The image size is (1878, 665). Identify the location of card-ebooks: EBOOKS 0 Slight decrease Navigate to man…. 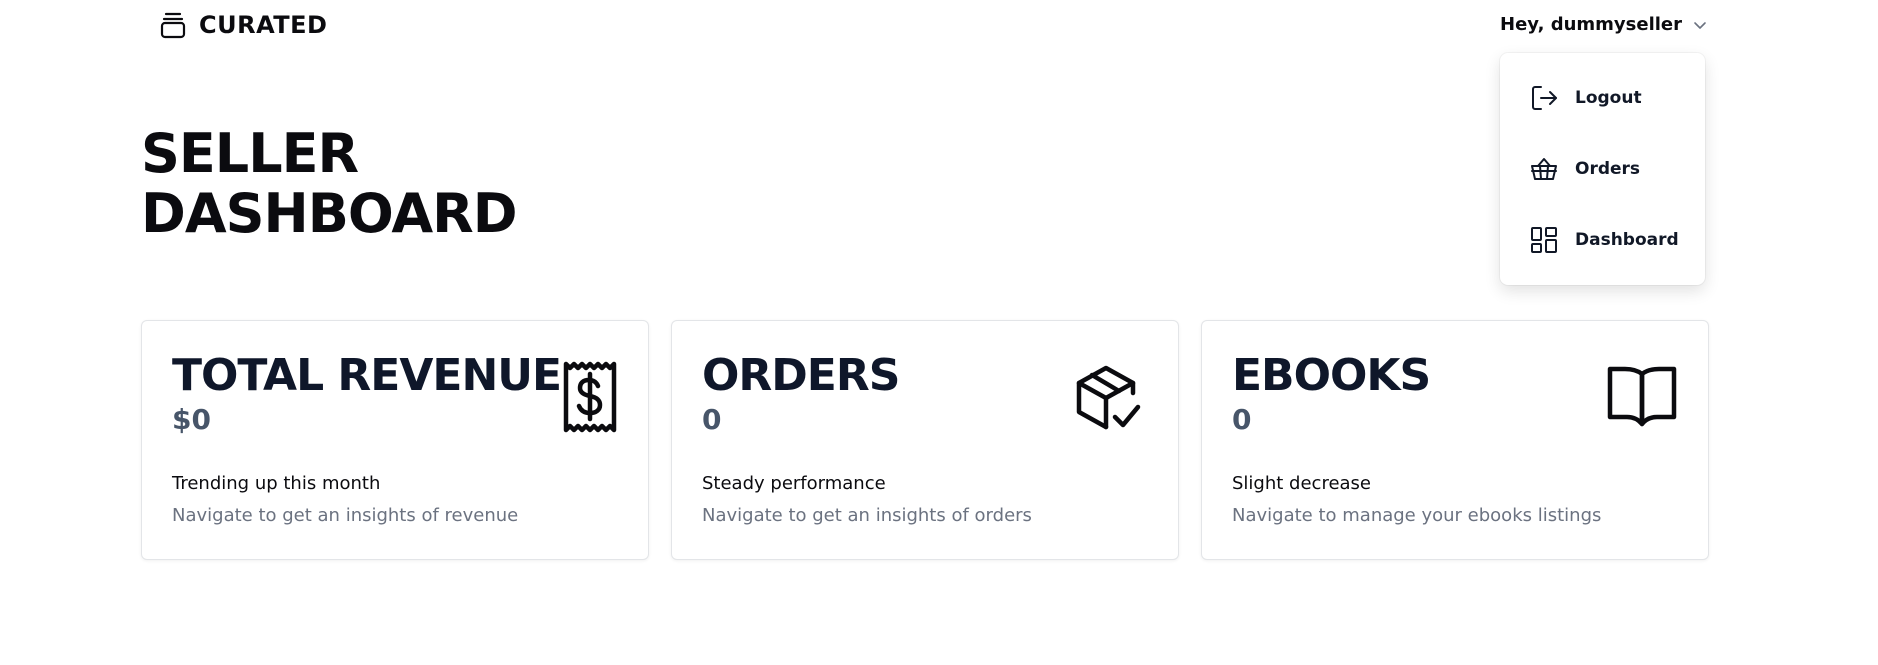
(1455, 440).